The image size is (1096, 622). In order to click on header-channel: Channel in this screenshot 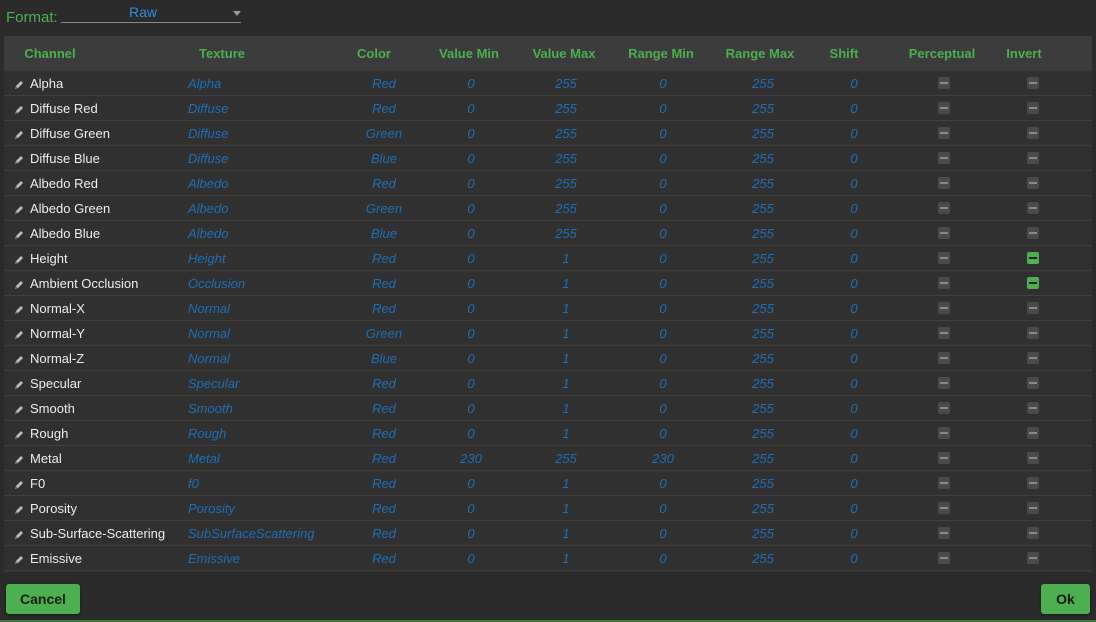, I will do `click(50, 53)`.